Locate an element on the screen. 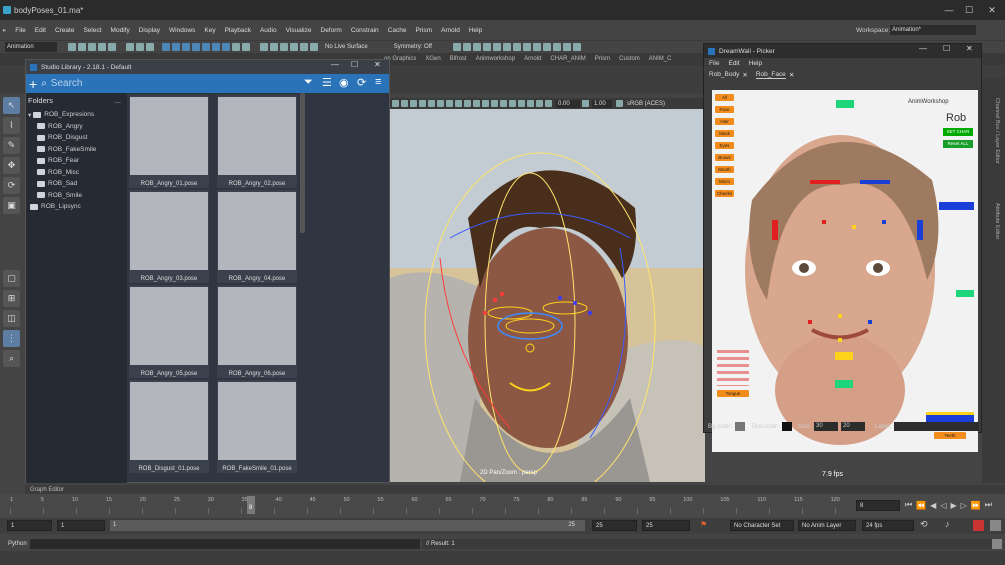  bg-color-swatch is located at coordinates (740, 426).